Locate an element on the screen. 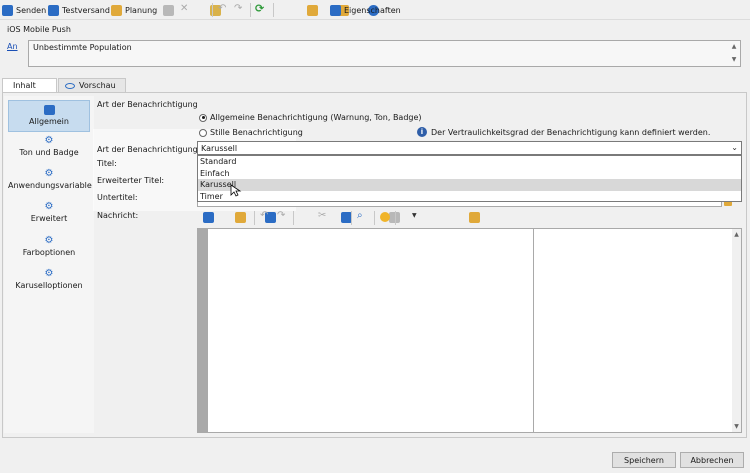 This screenshot has width=750, height=473. cancel-button: Abbrechen is located at coordinates (712, 460).